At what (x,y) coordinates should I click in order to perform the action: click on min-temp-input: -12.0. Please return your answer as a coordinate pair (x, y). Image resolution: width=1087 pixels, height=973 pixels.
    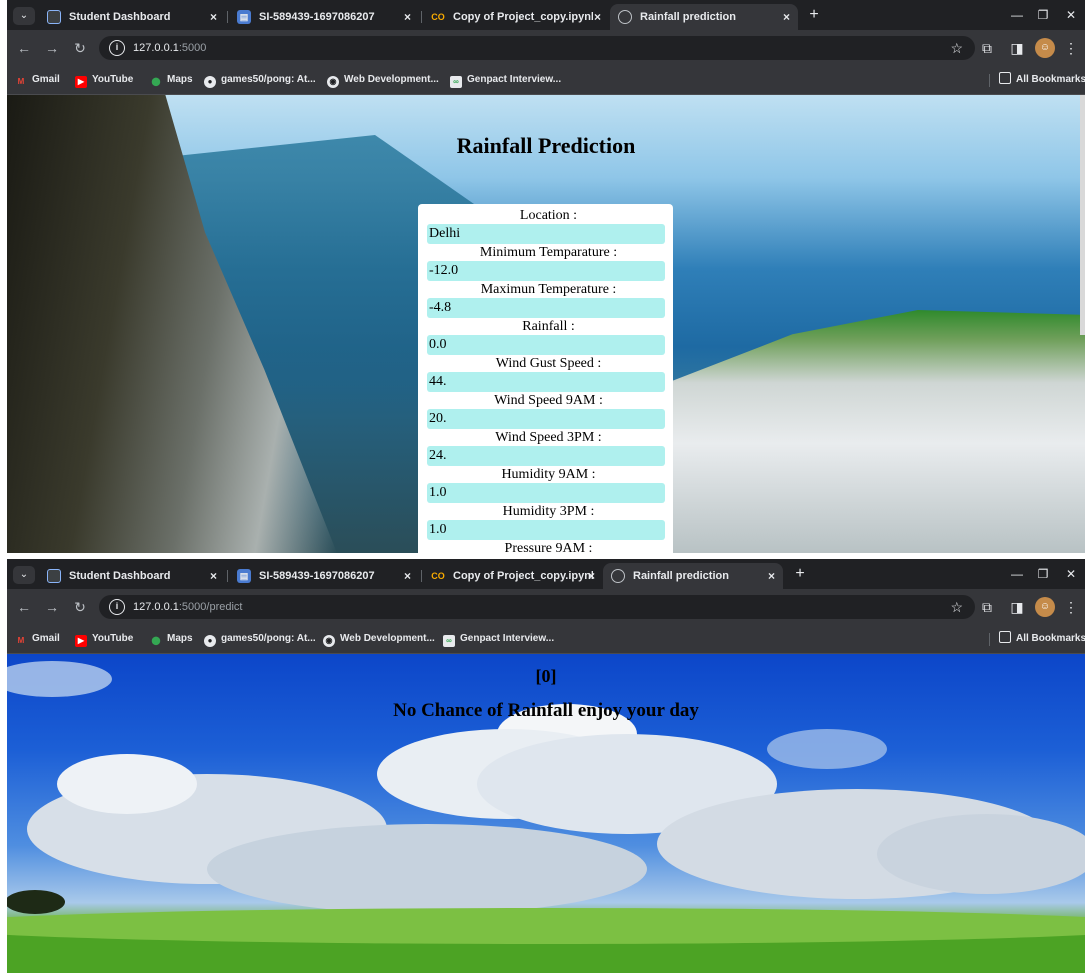
    Looking at the image, I should click on (546, 271).